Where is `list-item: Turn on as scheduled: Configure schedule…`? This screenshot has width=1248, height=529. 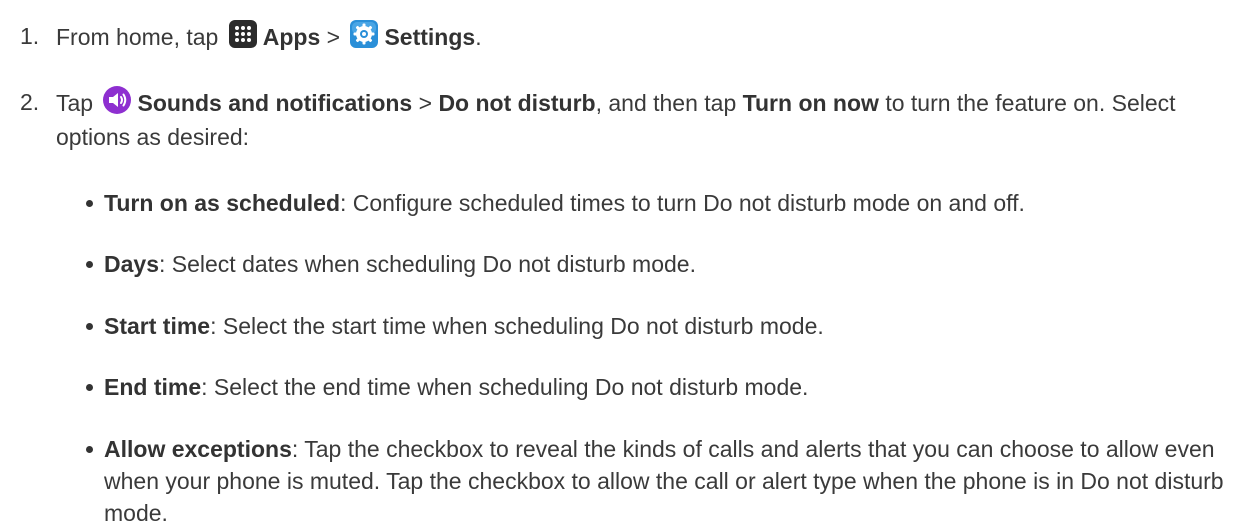 list-item: Turn on as scheduled: Configure schedule… is located at coordinates (656, 203).